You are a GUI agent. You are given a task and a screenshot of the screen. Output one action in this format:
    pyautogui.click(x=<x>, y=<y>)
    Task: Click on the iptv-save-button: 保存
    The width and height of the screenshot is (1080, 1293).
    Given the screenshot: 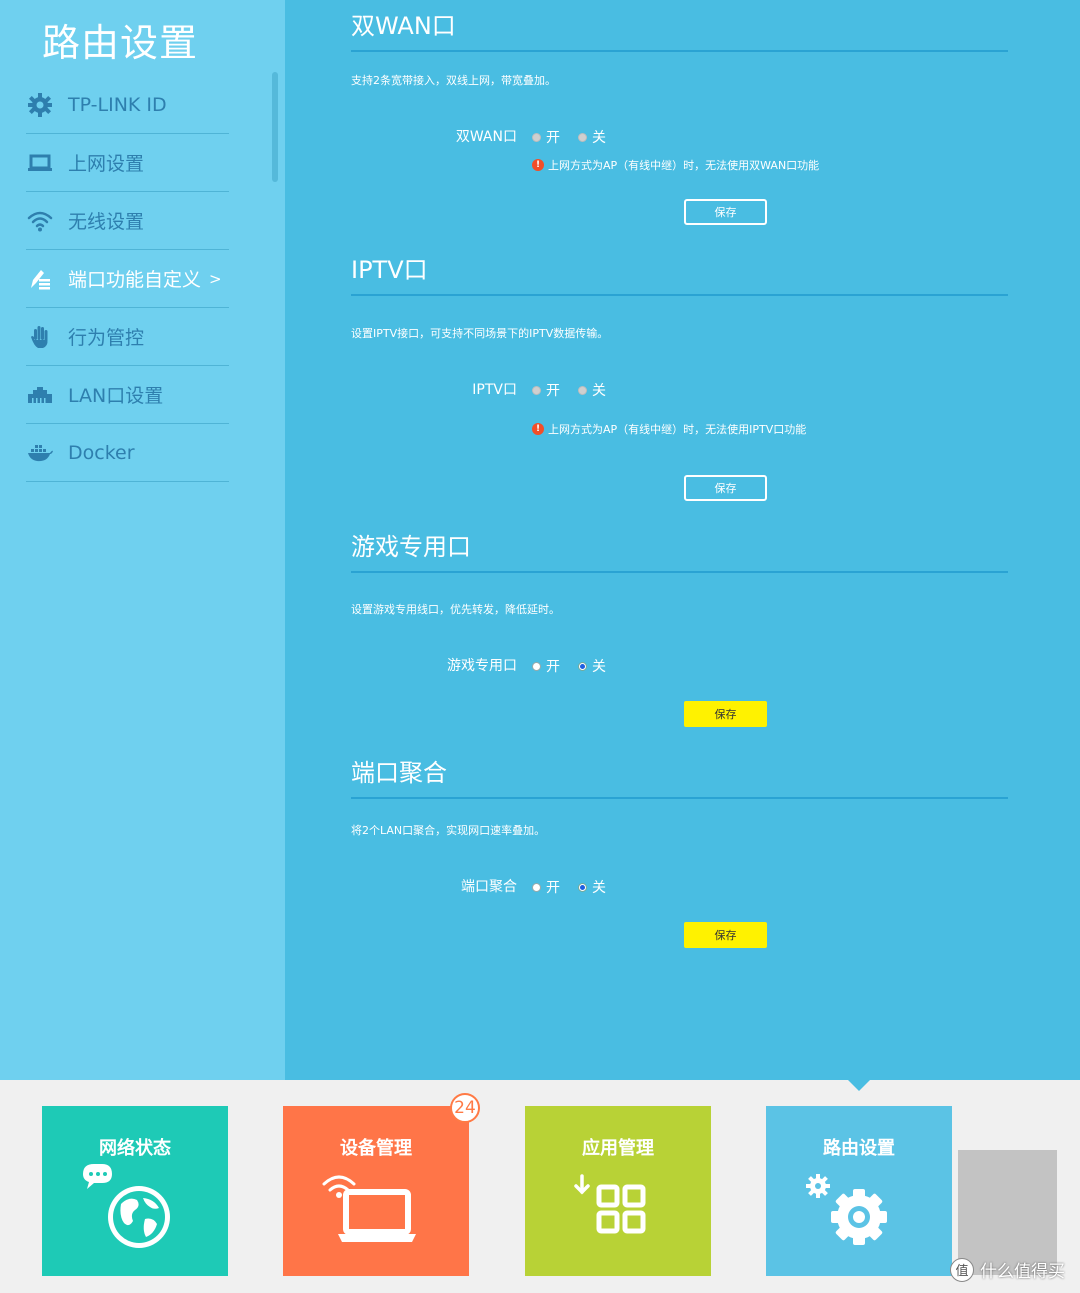 What is the action you would take?
    pyautogui.click(x=725, y=488)
    